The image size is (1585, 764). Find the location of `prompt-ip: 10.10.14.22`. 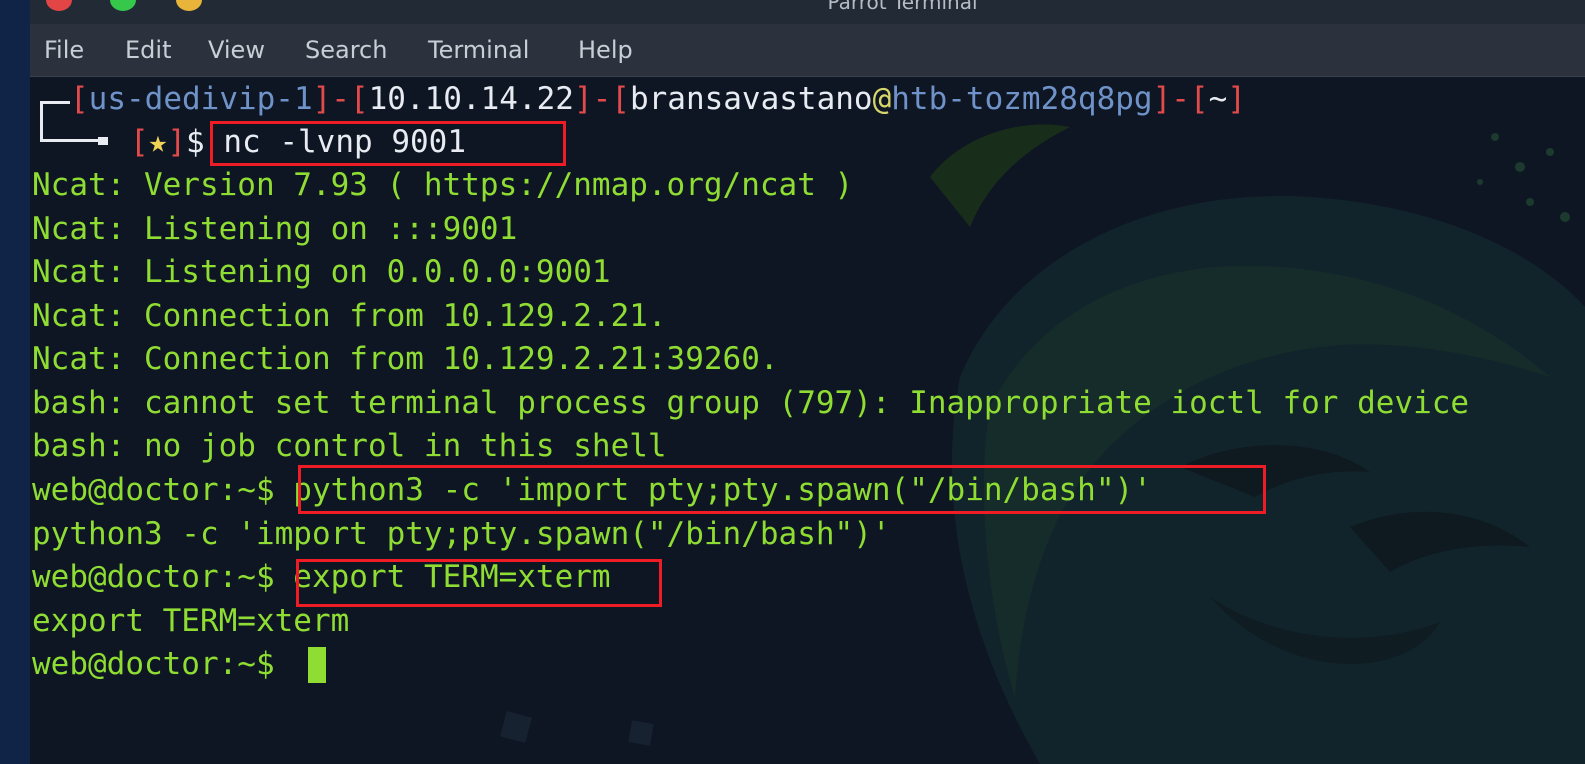

prompt-ip: 10.10.14.22 is located at coordinates (471, 99).